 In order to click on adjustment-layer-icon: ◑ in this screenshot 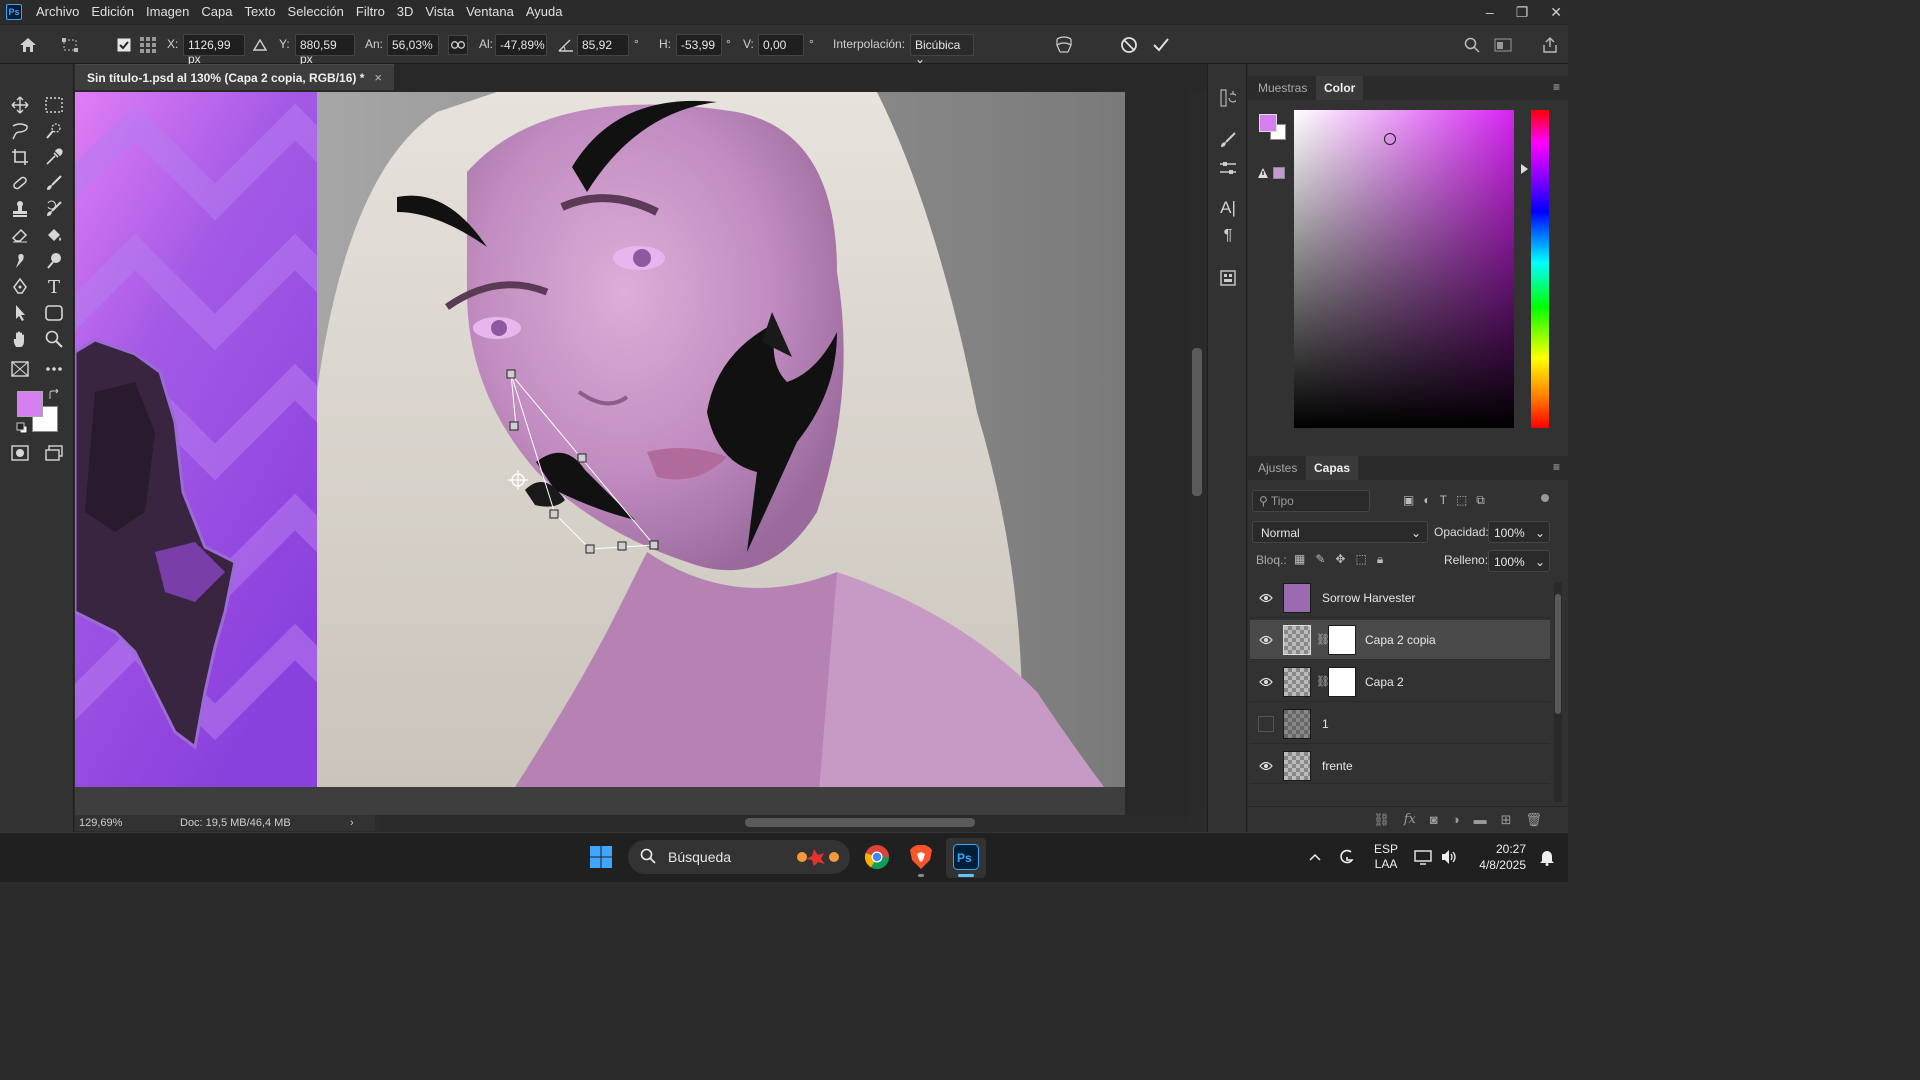, I will do `click(1456, 819)`.